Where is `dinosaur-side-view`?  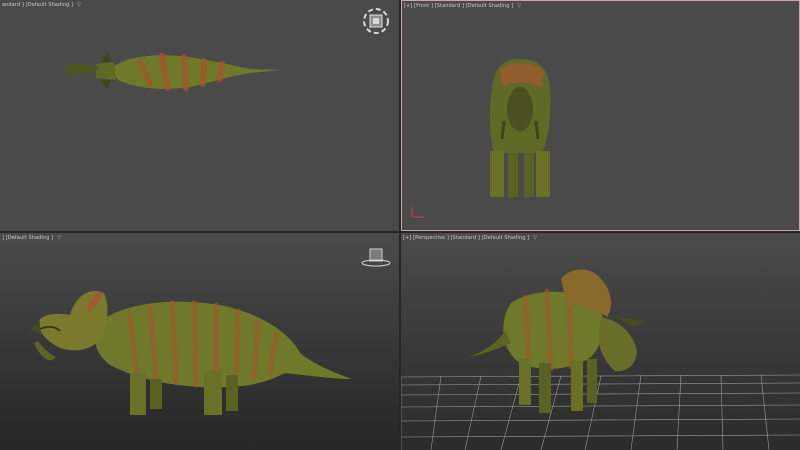
dinosaur-side-view is located at coordinates (191, 353).